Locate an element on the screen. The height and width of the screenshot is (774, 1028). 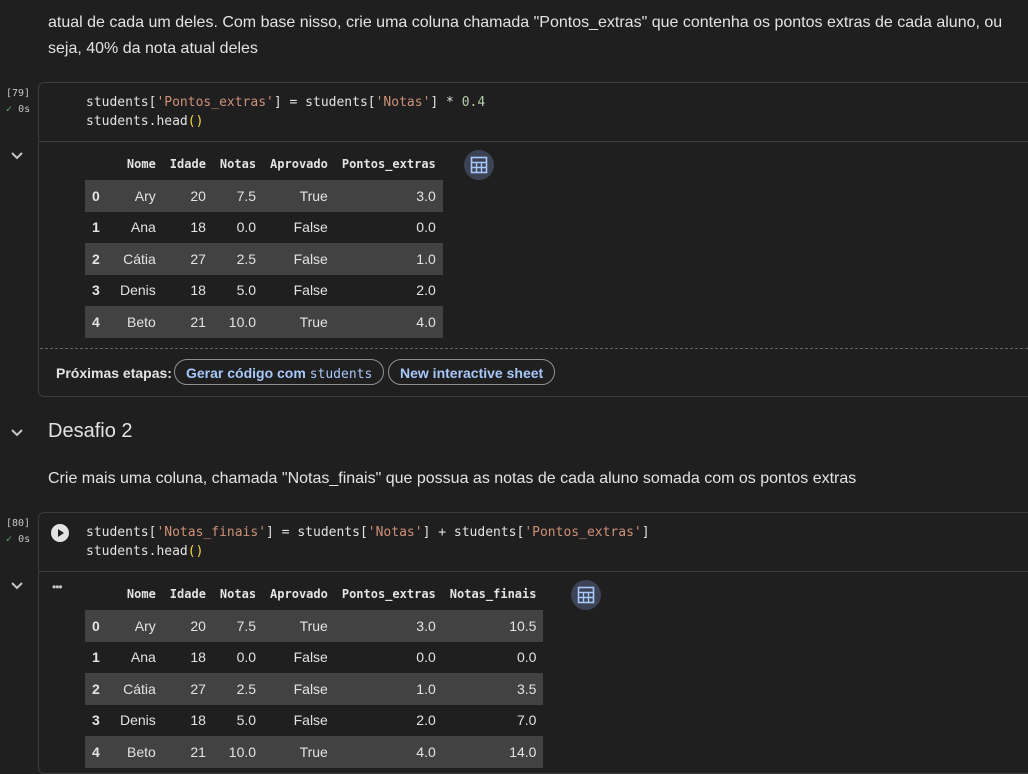
table-row: 3 Denis 18 5.0 False 2.0 is located at coordinates (264, 291).